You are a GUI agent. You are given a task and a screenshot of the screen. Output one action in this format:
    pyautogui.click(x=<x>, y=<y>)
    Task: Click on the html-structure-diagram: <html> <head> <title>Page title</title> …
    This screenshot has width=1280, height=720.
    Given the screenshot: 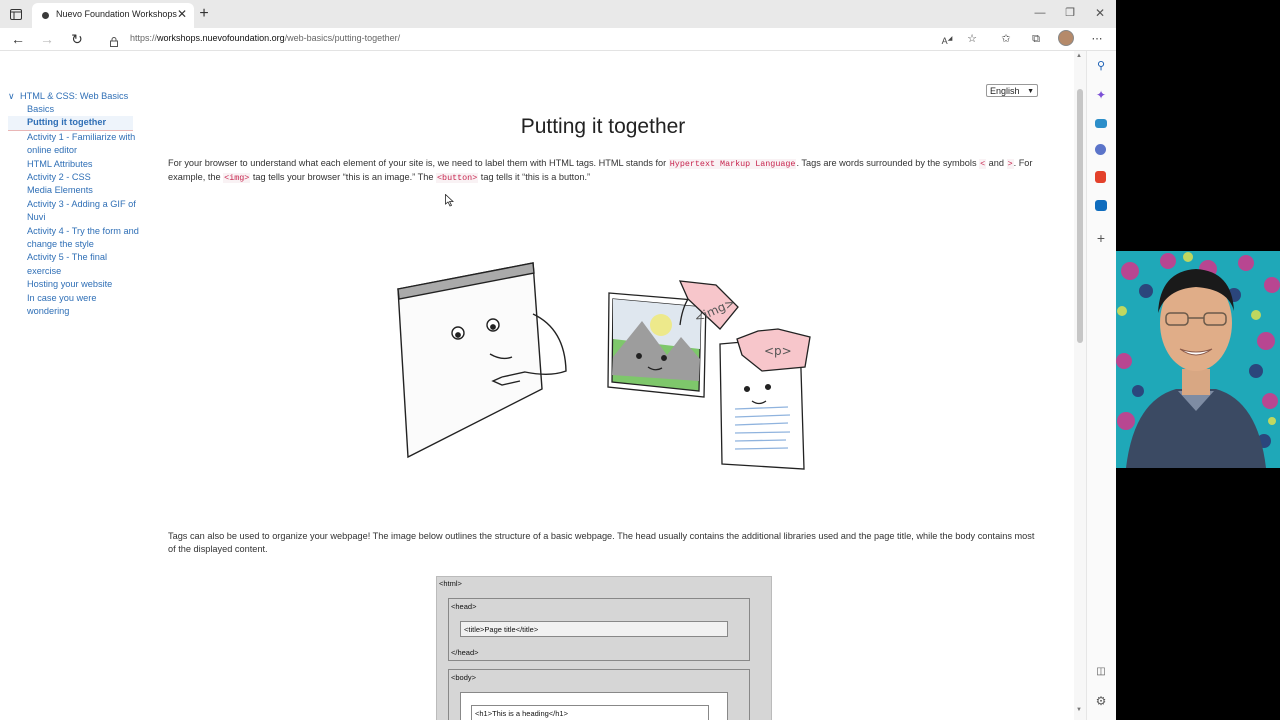 What is the action you would take?
    pyautogui.click(x=604, y=648)
    